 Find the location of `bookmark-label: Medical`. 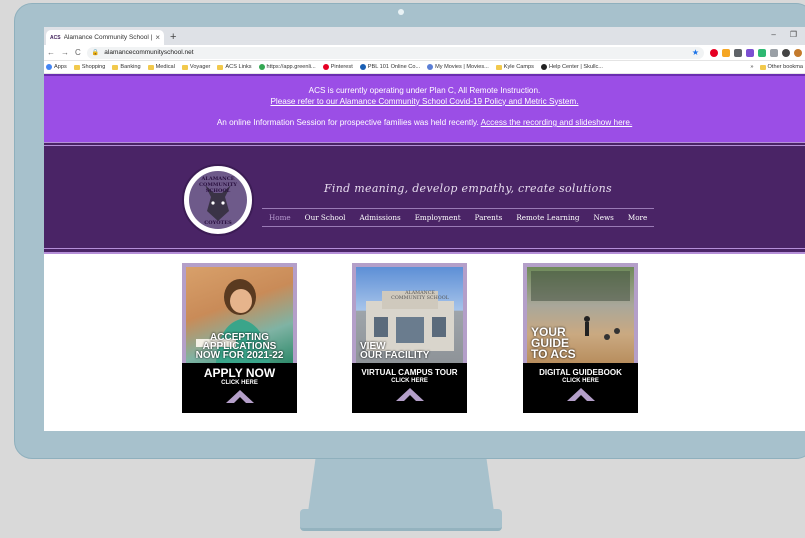

bookmark-label: Medical is located at coordinates (165, 67).